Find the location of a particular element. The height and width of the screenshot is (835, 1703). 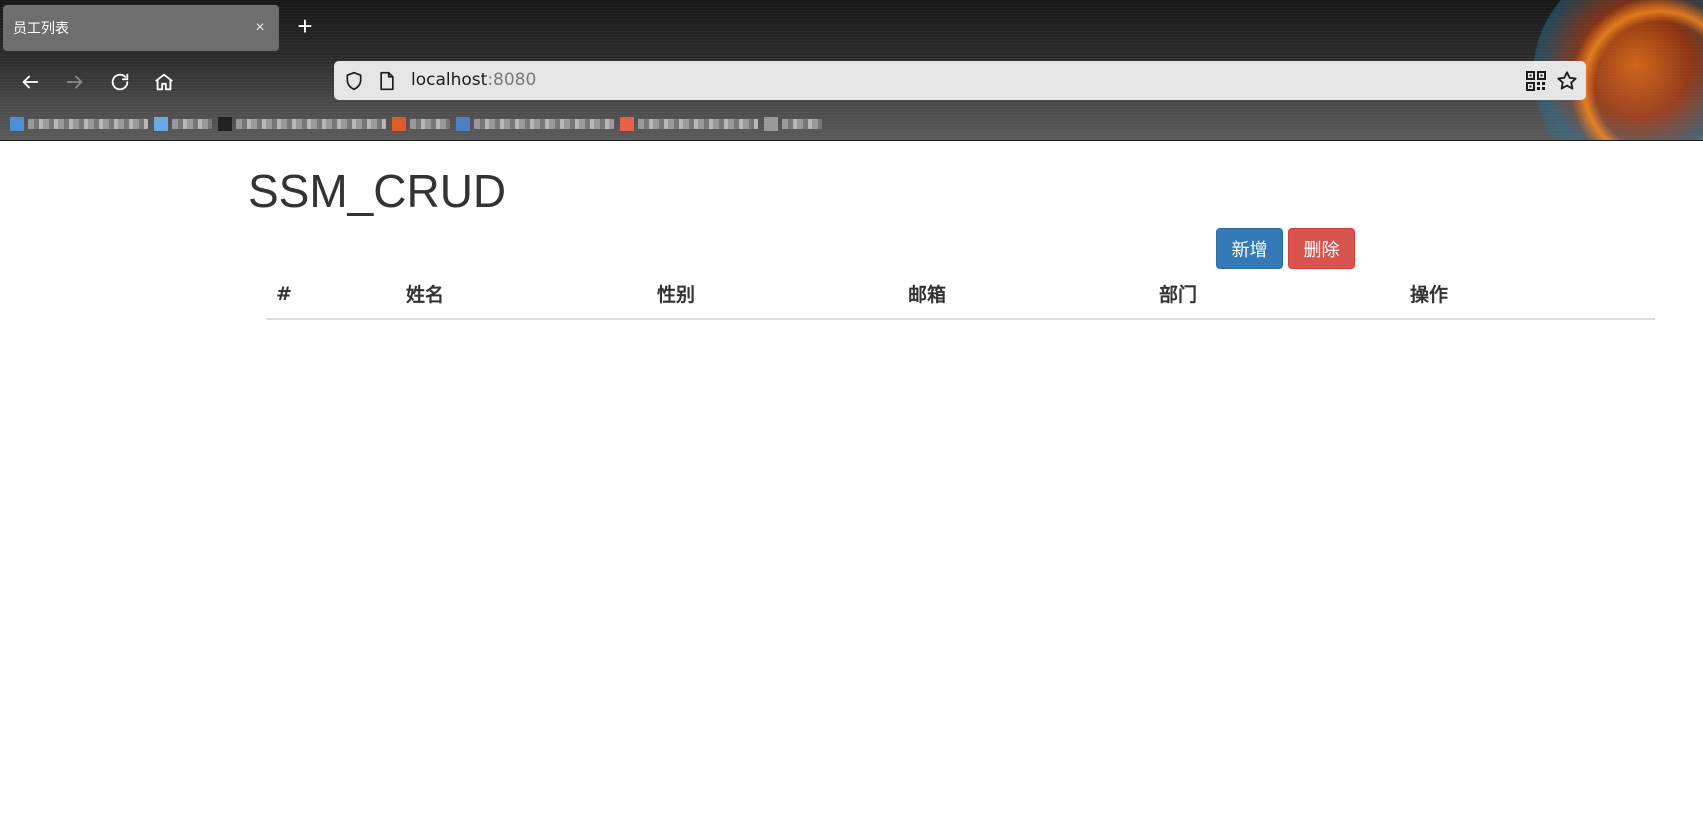

column-header-gender: 性别 is located at coordinates (772, 295).